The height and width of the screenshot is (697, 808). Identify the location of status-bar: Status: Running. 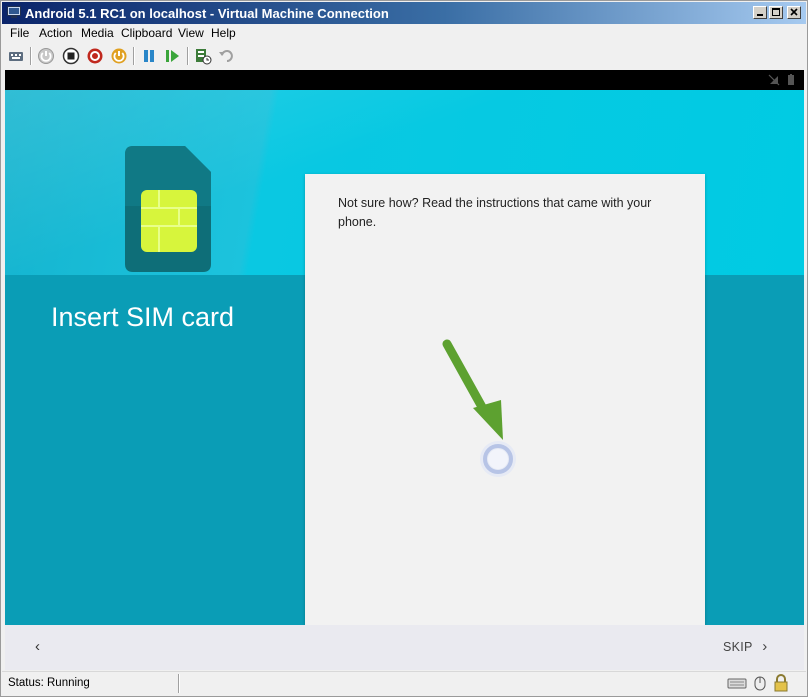
(404, 683).